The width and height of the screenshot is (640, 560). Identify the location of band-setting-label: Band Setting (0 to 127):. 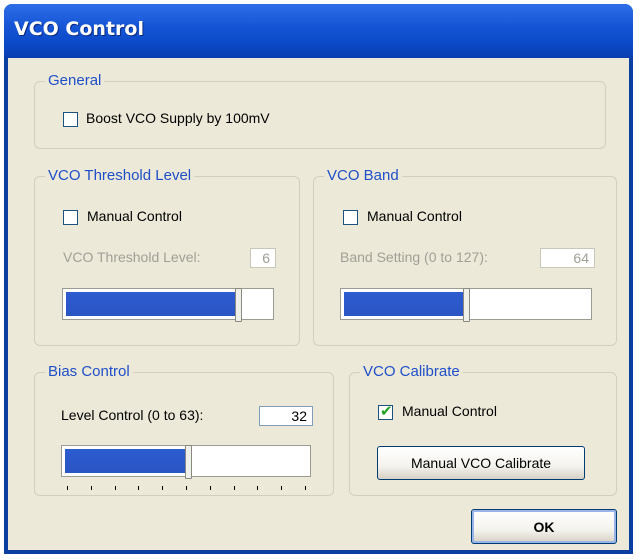
(414, 257).